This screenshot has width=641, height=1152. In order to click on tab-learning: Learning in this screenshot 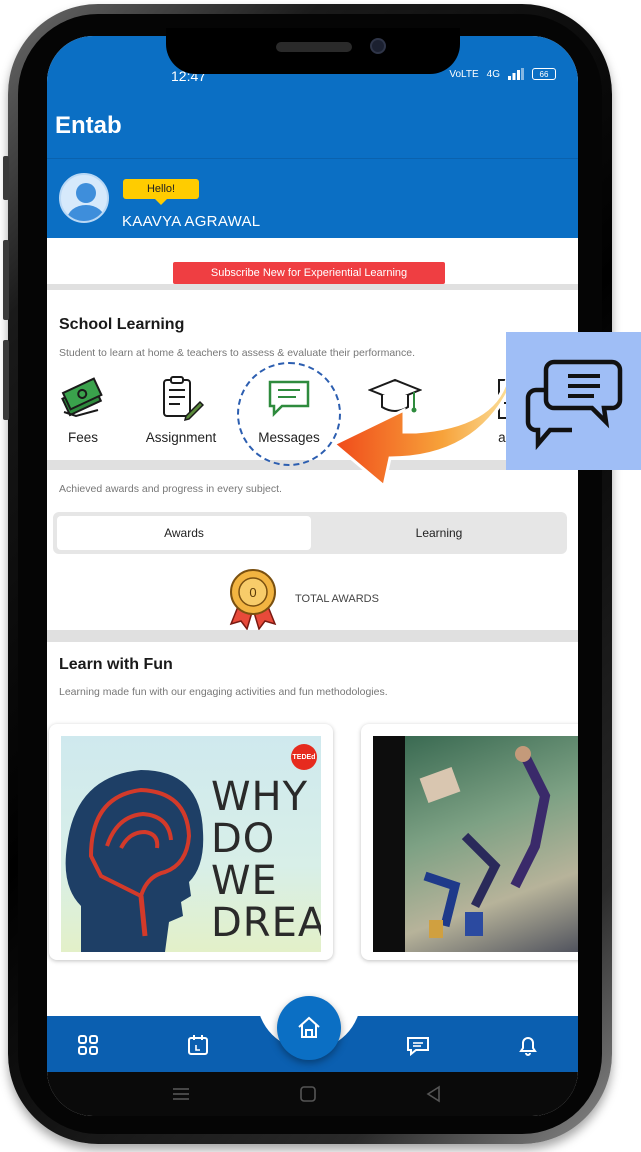, I will do `click(439, 533)`.